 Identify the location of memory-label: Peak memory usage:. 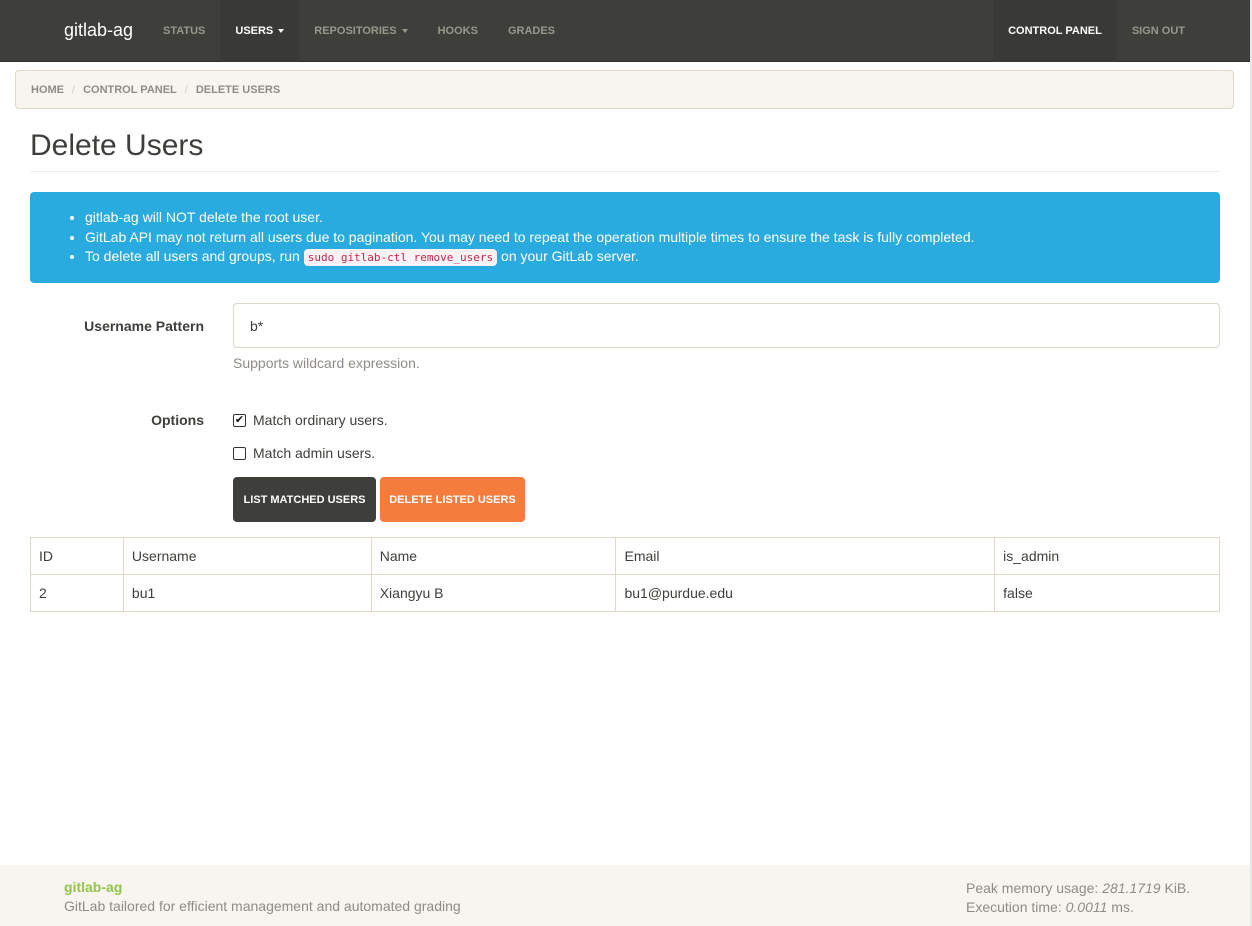
(1032, 888).